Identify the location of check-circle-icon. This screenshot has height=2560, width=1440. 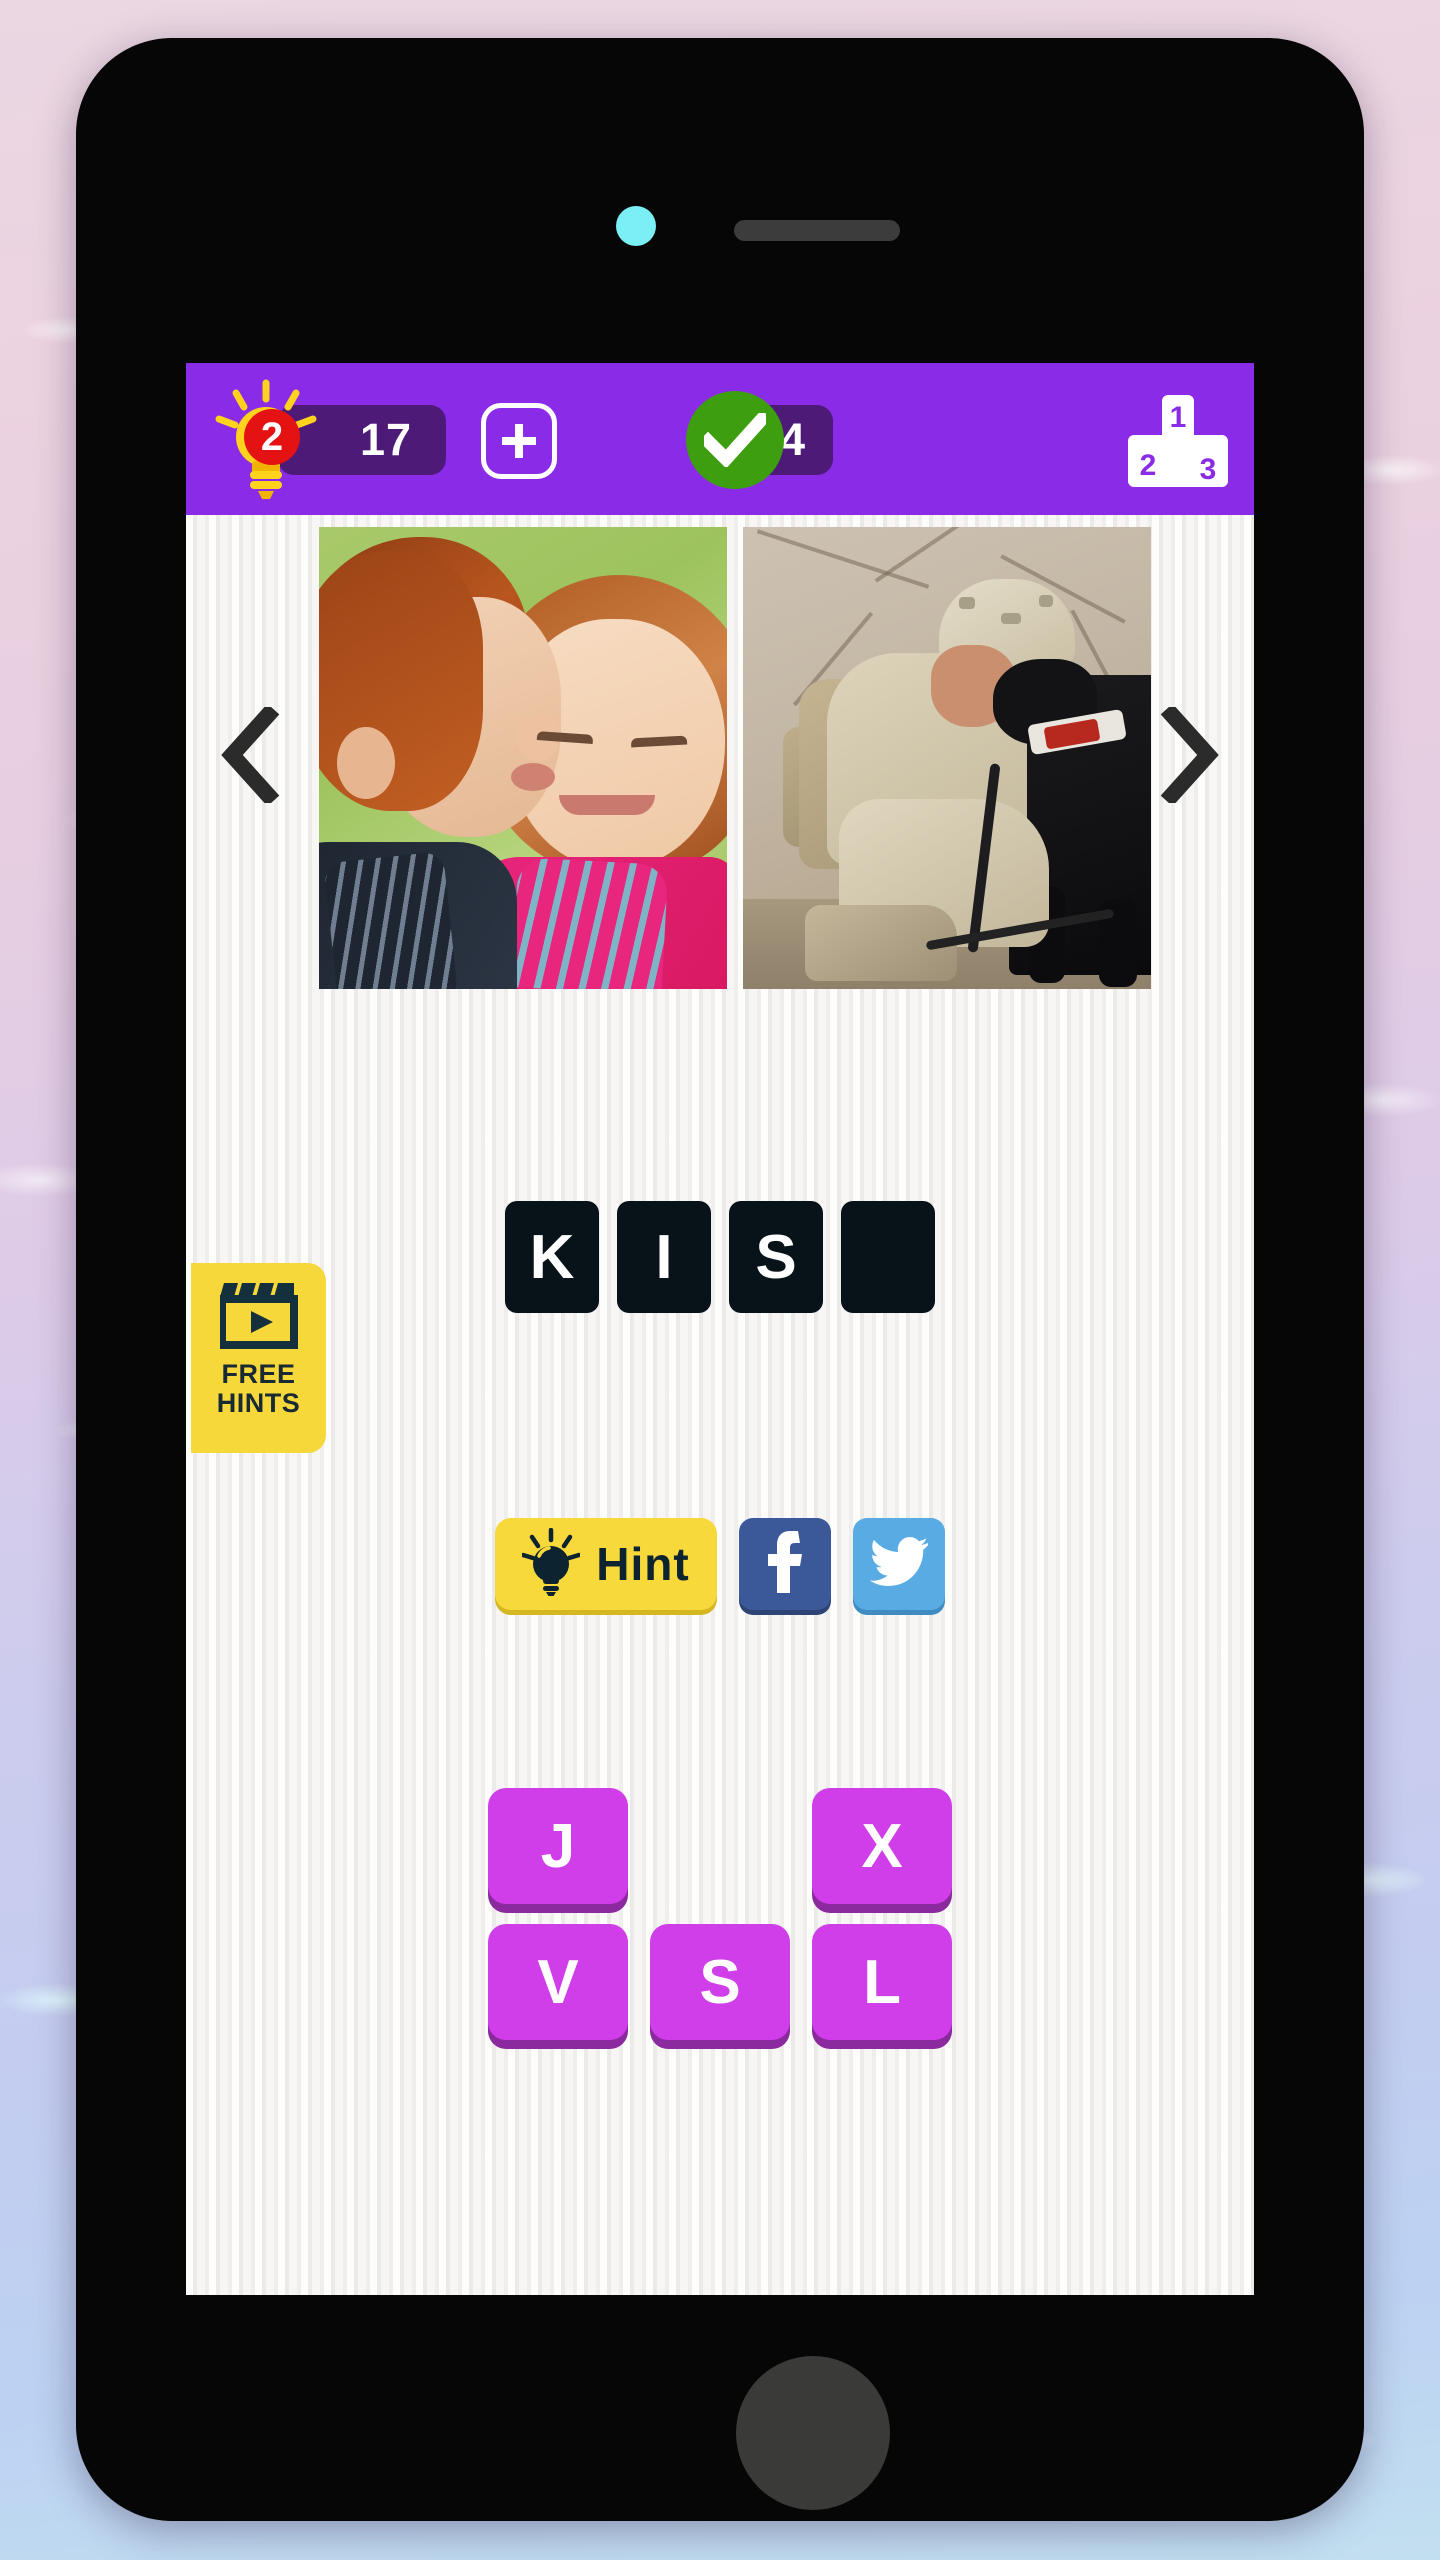
(735, 440).